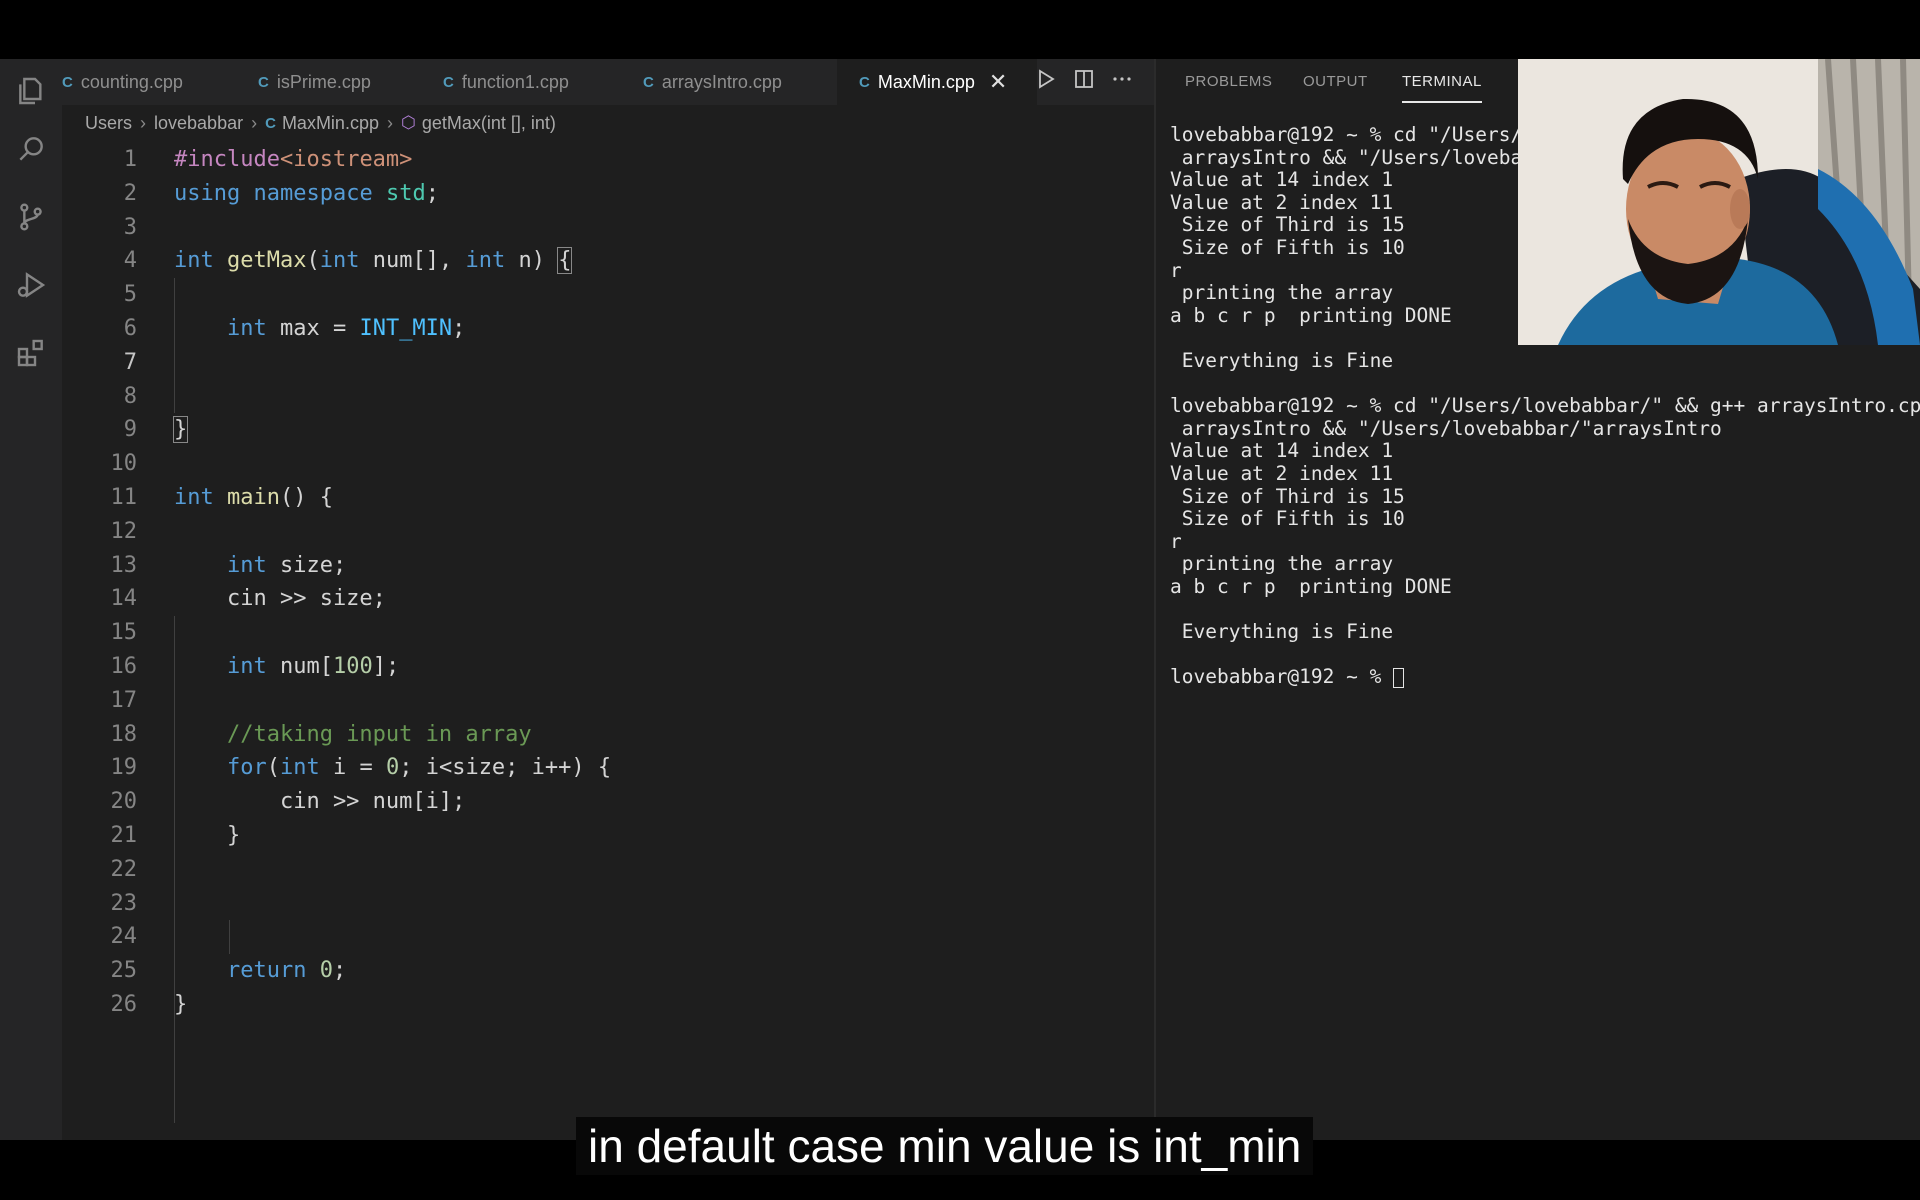 This screenshot has width=1920, height=1200. Describe the element at coordinates (945, 1146) in the screenshot. I see `video-caption: in default case min value is int_min` at that location.